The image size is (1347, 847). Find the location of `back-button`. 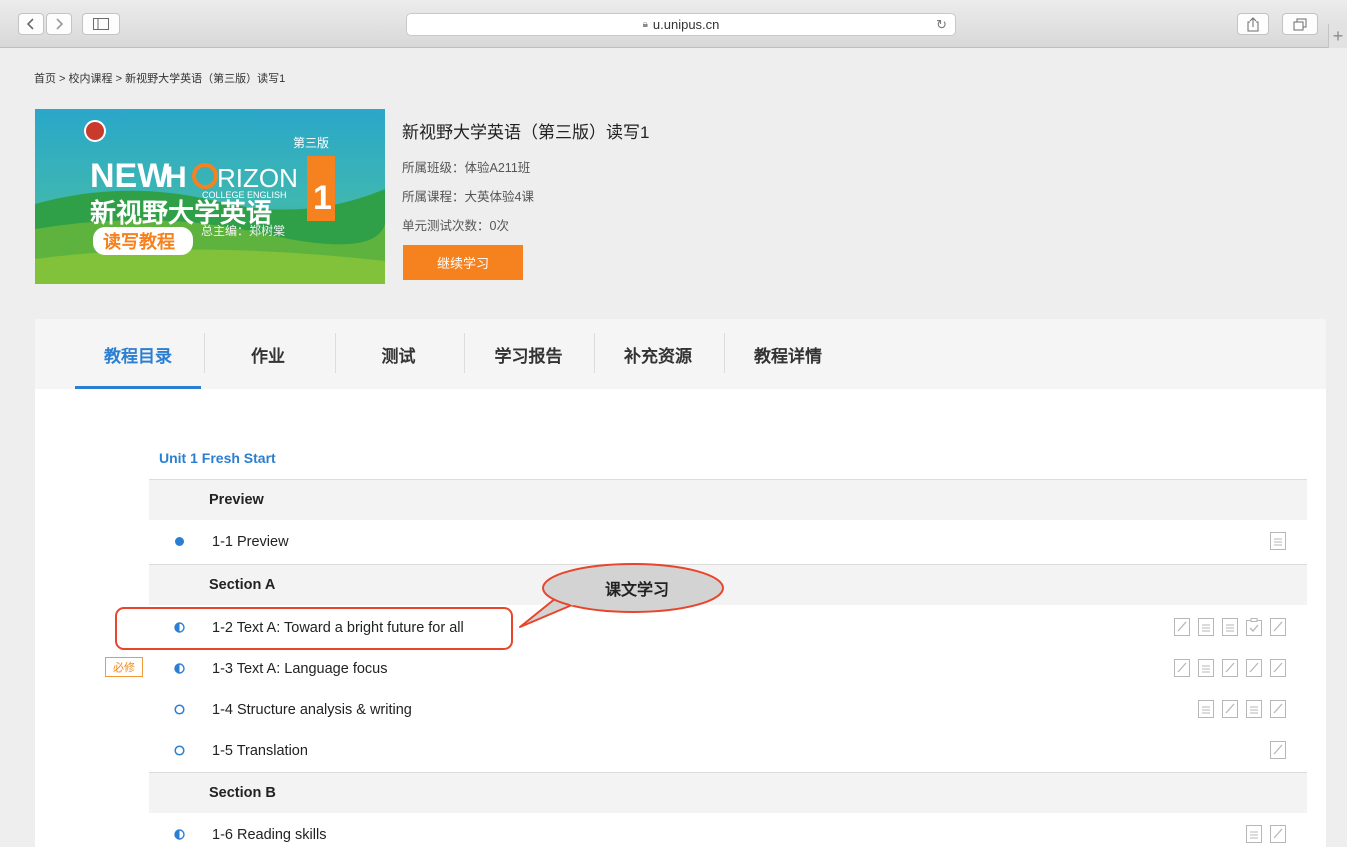

back-button is located at coordinates (31, 24).